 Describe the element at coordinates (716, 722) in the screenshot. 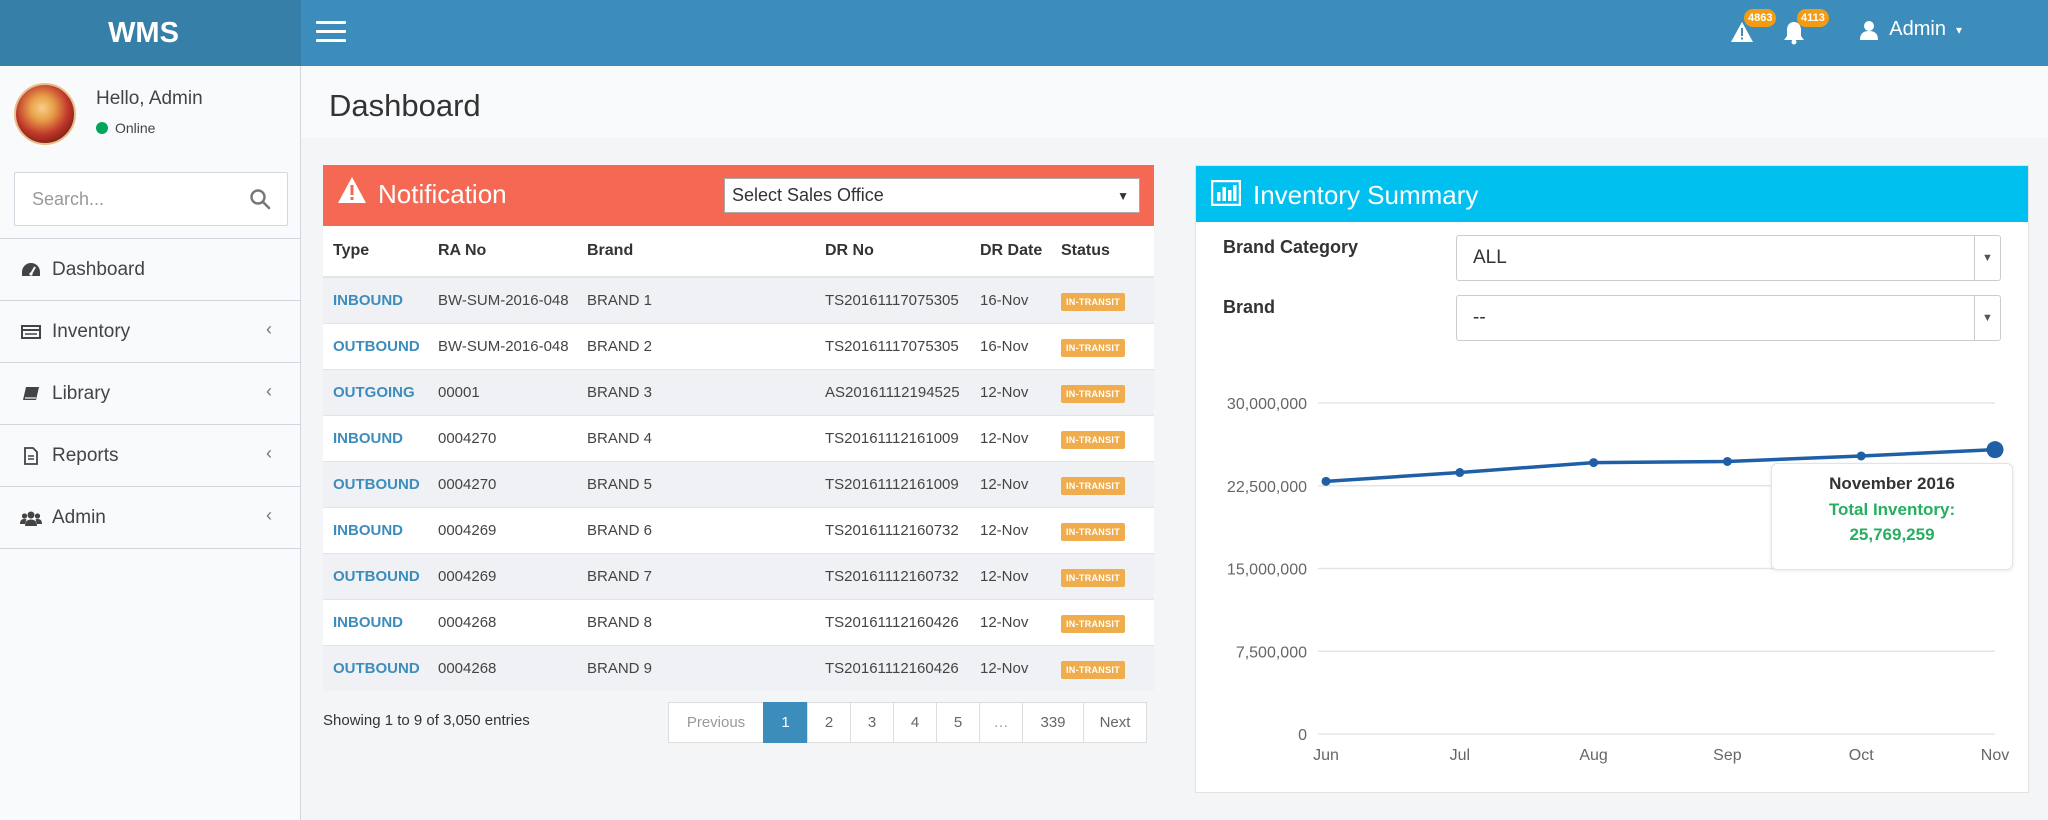

I see `pagination-previous: Previous` at that location.